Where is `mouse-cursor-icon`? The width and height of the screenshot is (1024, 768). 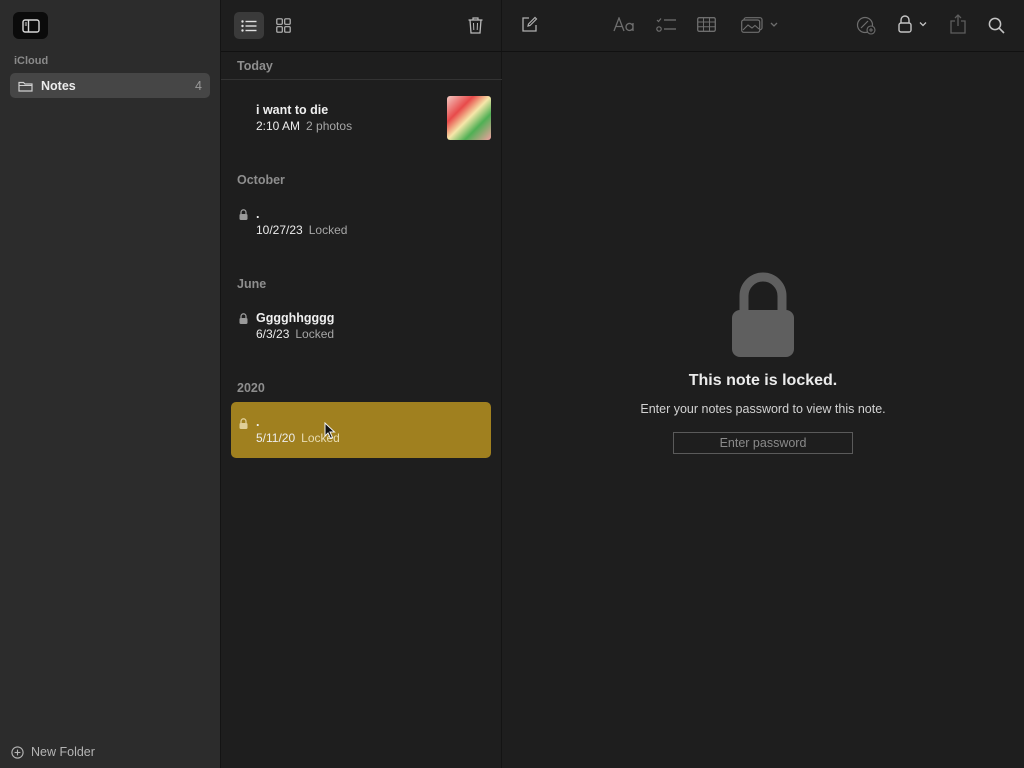 mouse-cursor-icon is located at coordinates (330, 431).